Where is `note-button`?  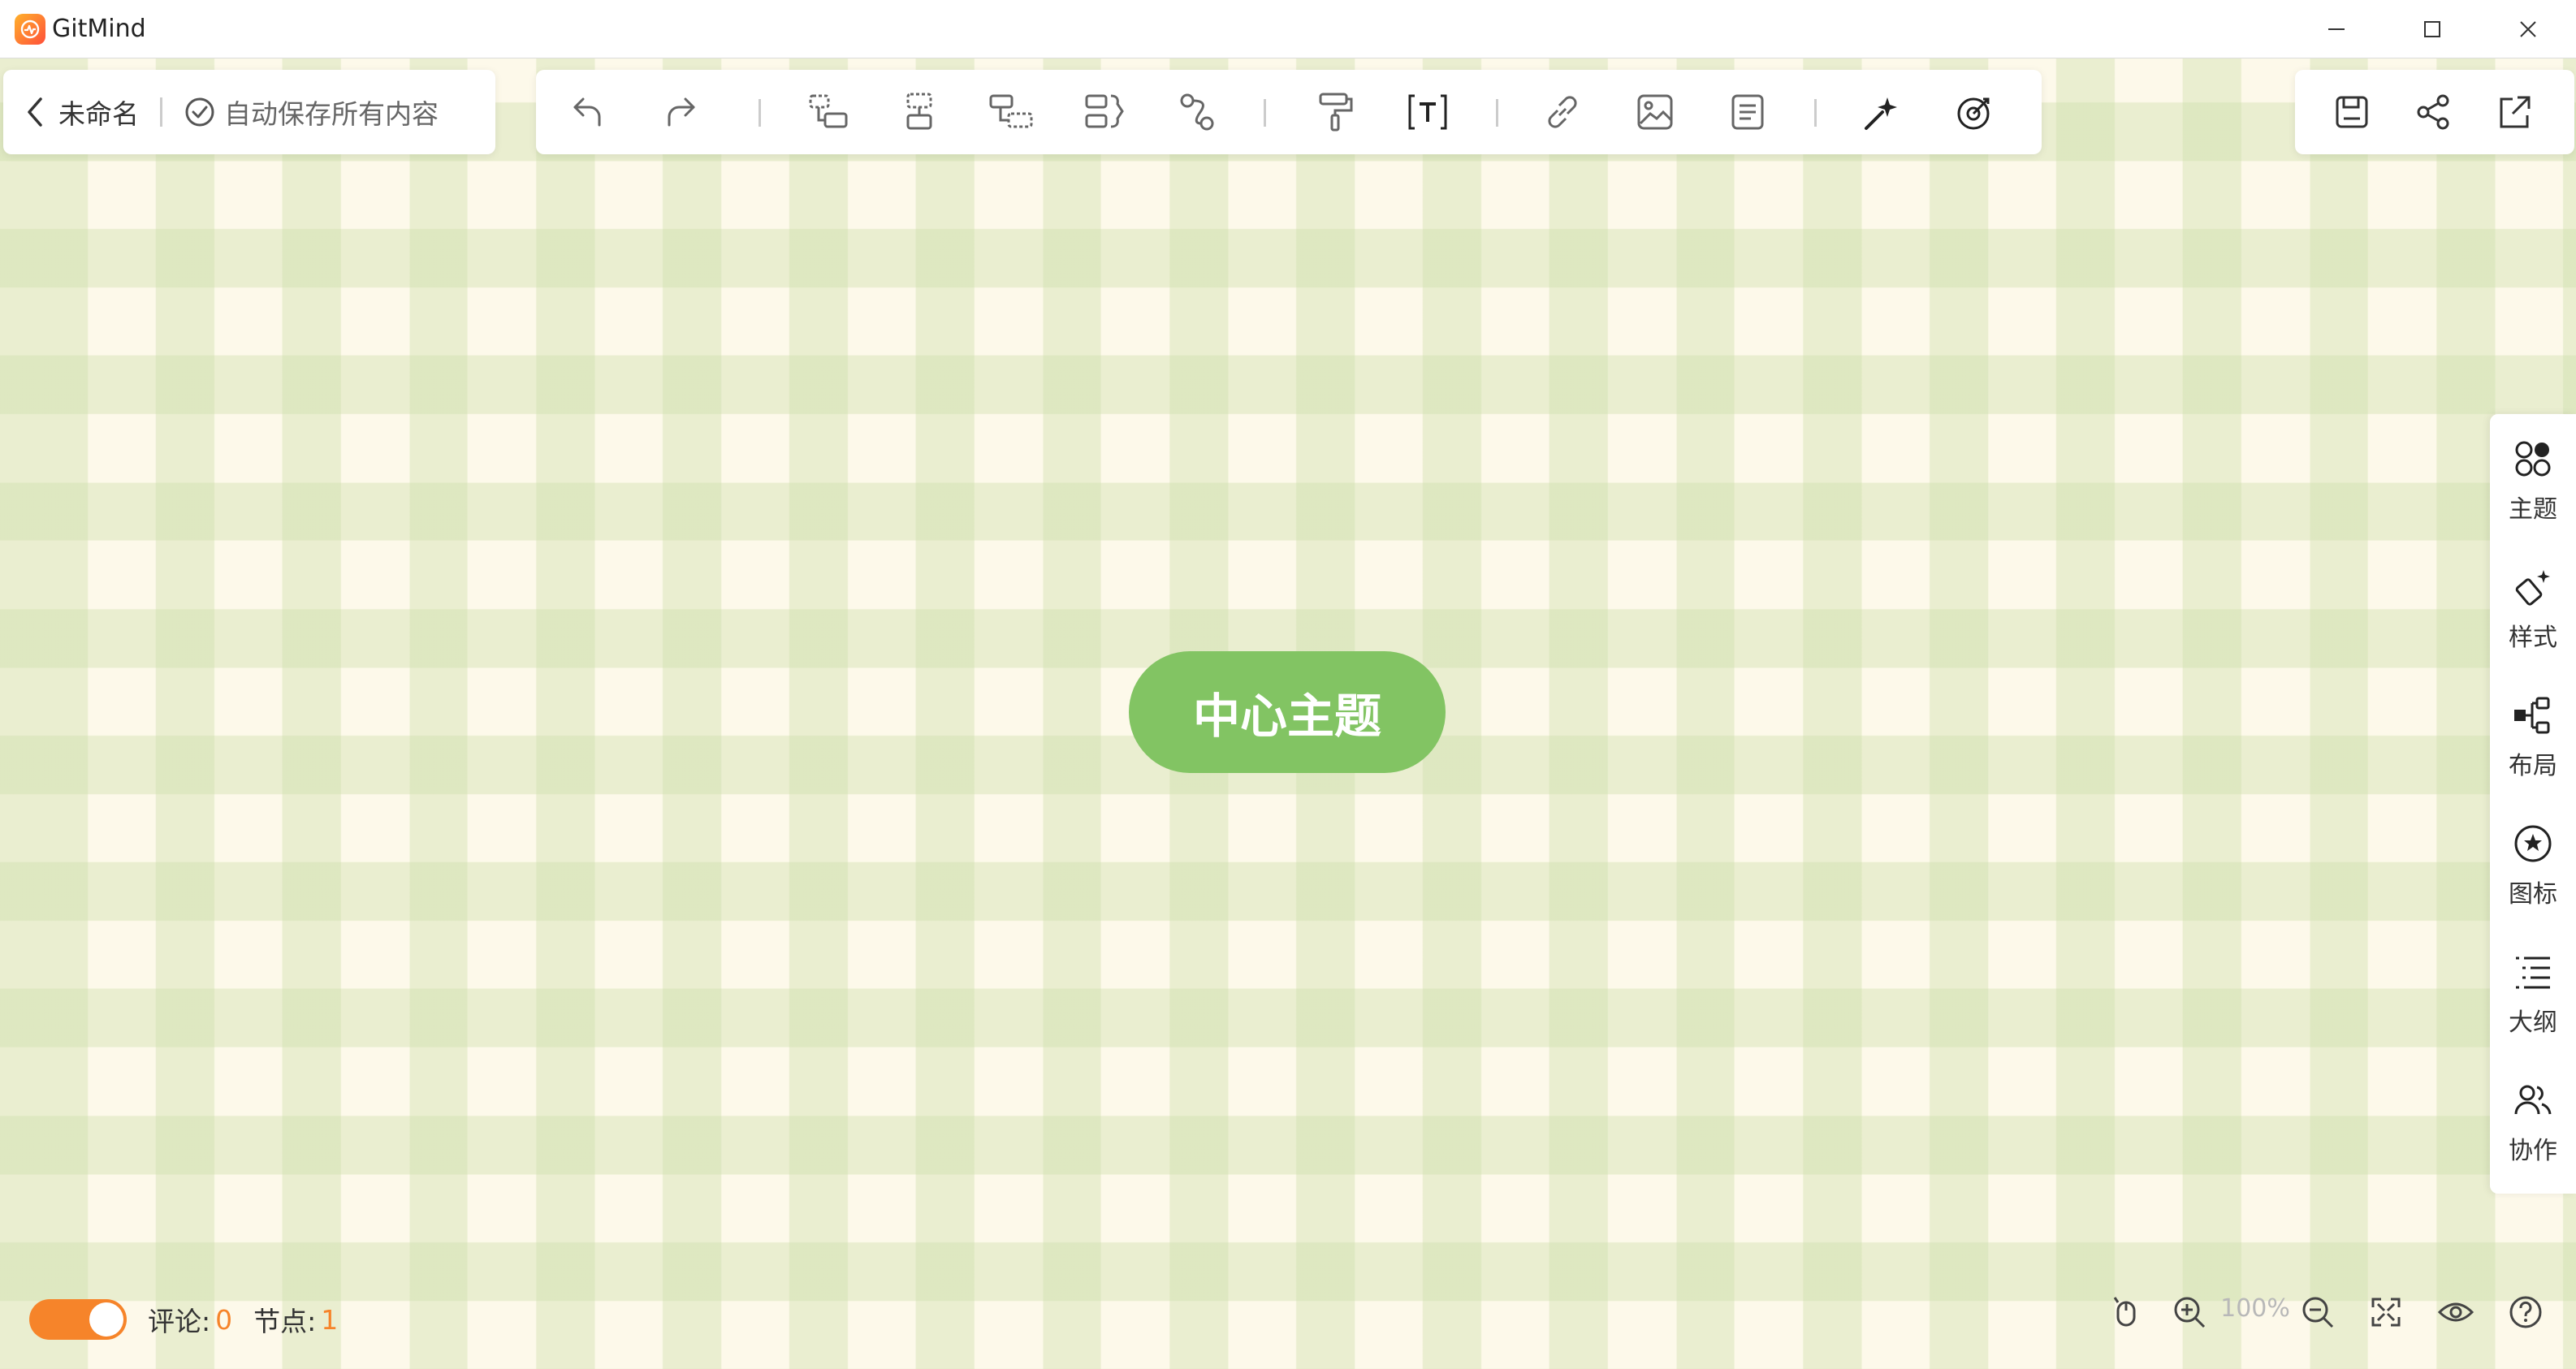
note-button is located at coordinates (1747, 112).